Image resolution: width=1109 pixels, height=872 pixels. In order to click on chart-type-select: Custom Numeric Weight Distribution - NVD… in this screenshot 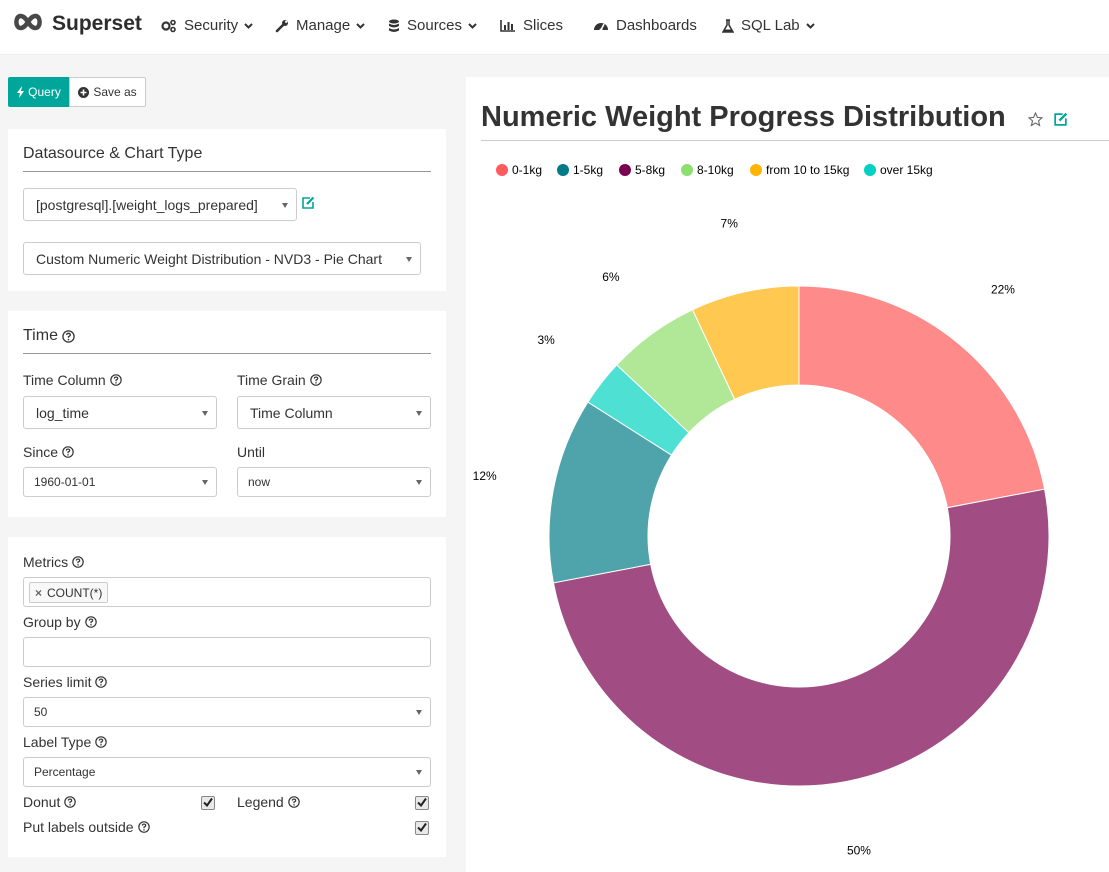, I will do `click(222, 258)`.